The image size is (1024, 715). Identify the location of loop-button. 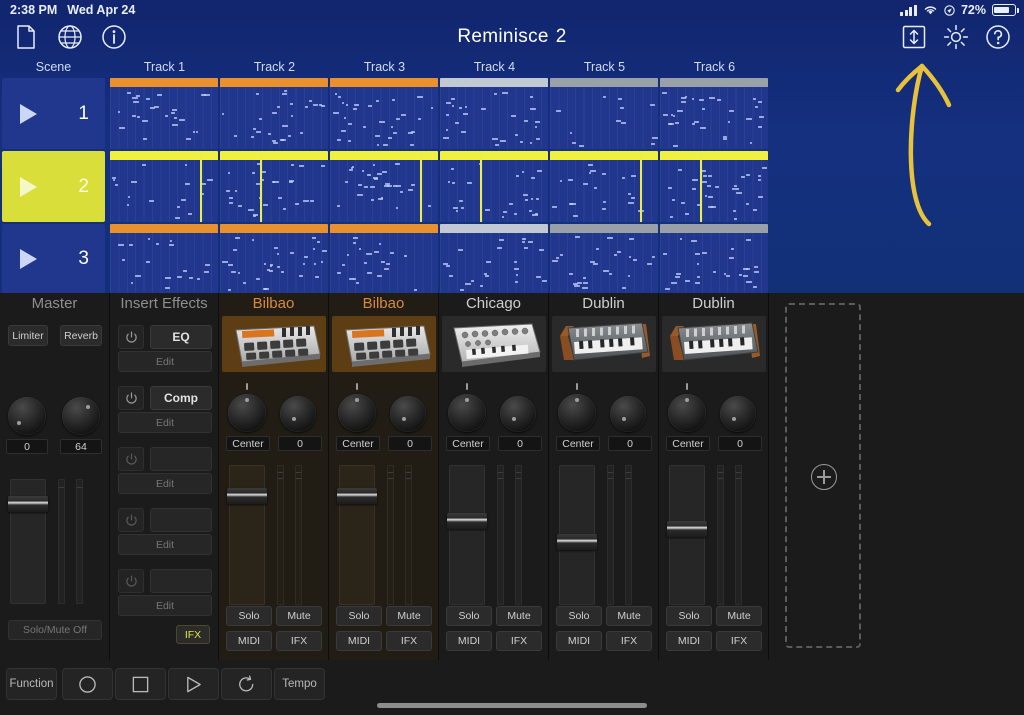
(246, 684).